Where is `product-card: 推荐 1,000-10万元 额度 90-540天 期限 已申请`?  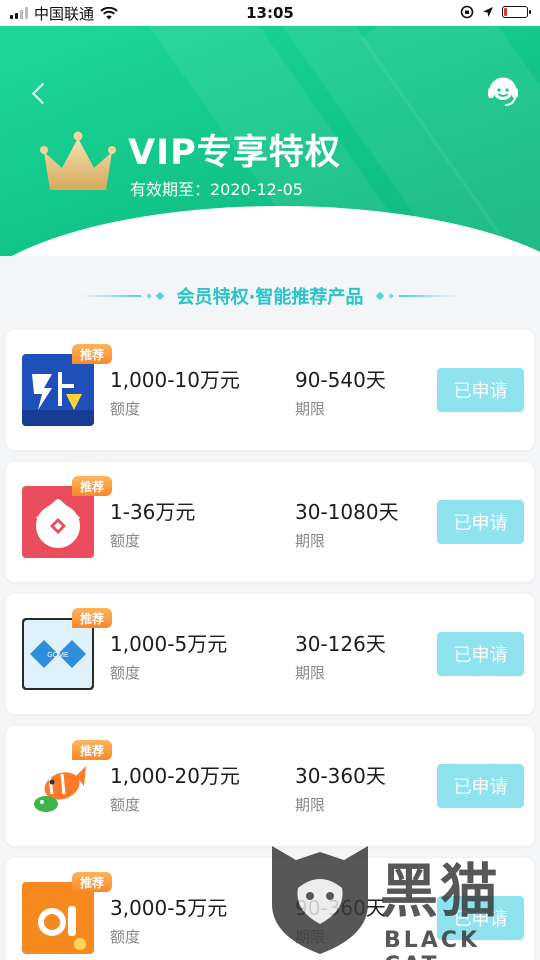 product-card: 推荐 1,000-10万元 额度 90-540天 期限 已申请 is located at coordinates (270, 390).